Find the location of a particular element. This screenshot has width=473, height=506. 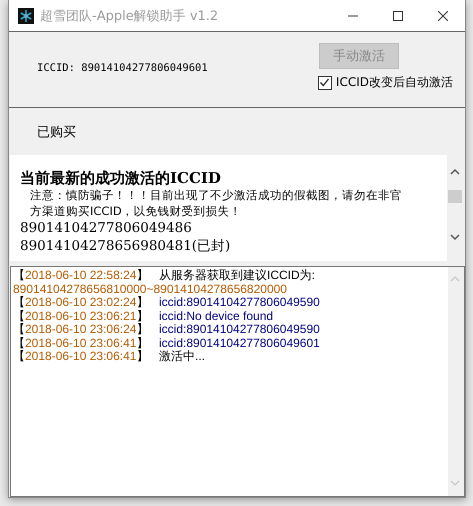

checkbox is located at coordinates (325, 83).